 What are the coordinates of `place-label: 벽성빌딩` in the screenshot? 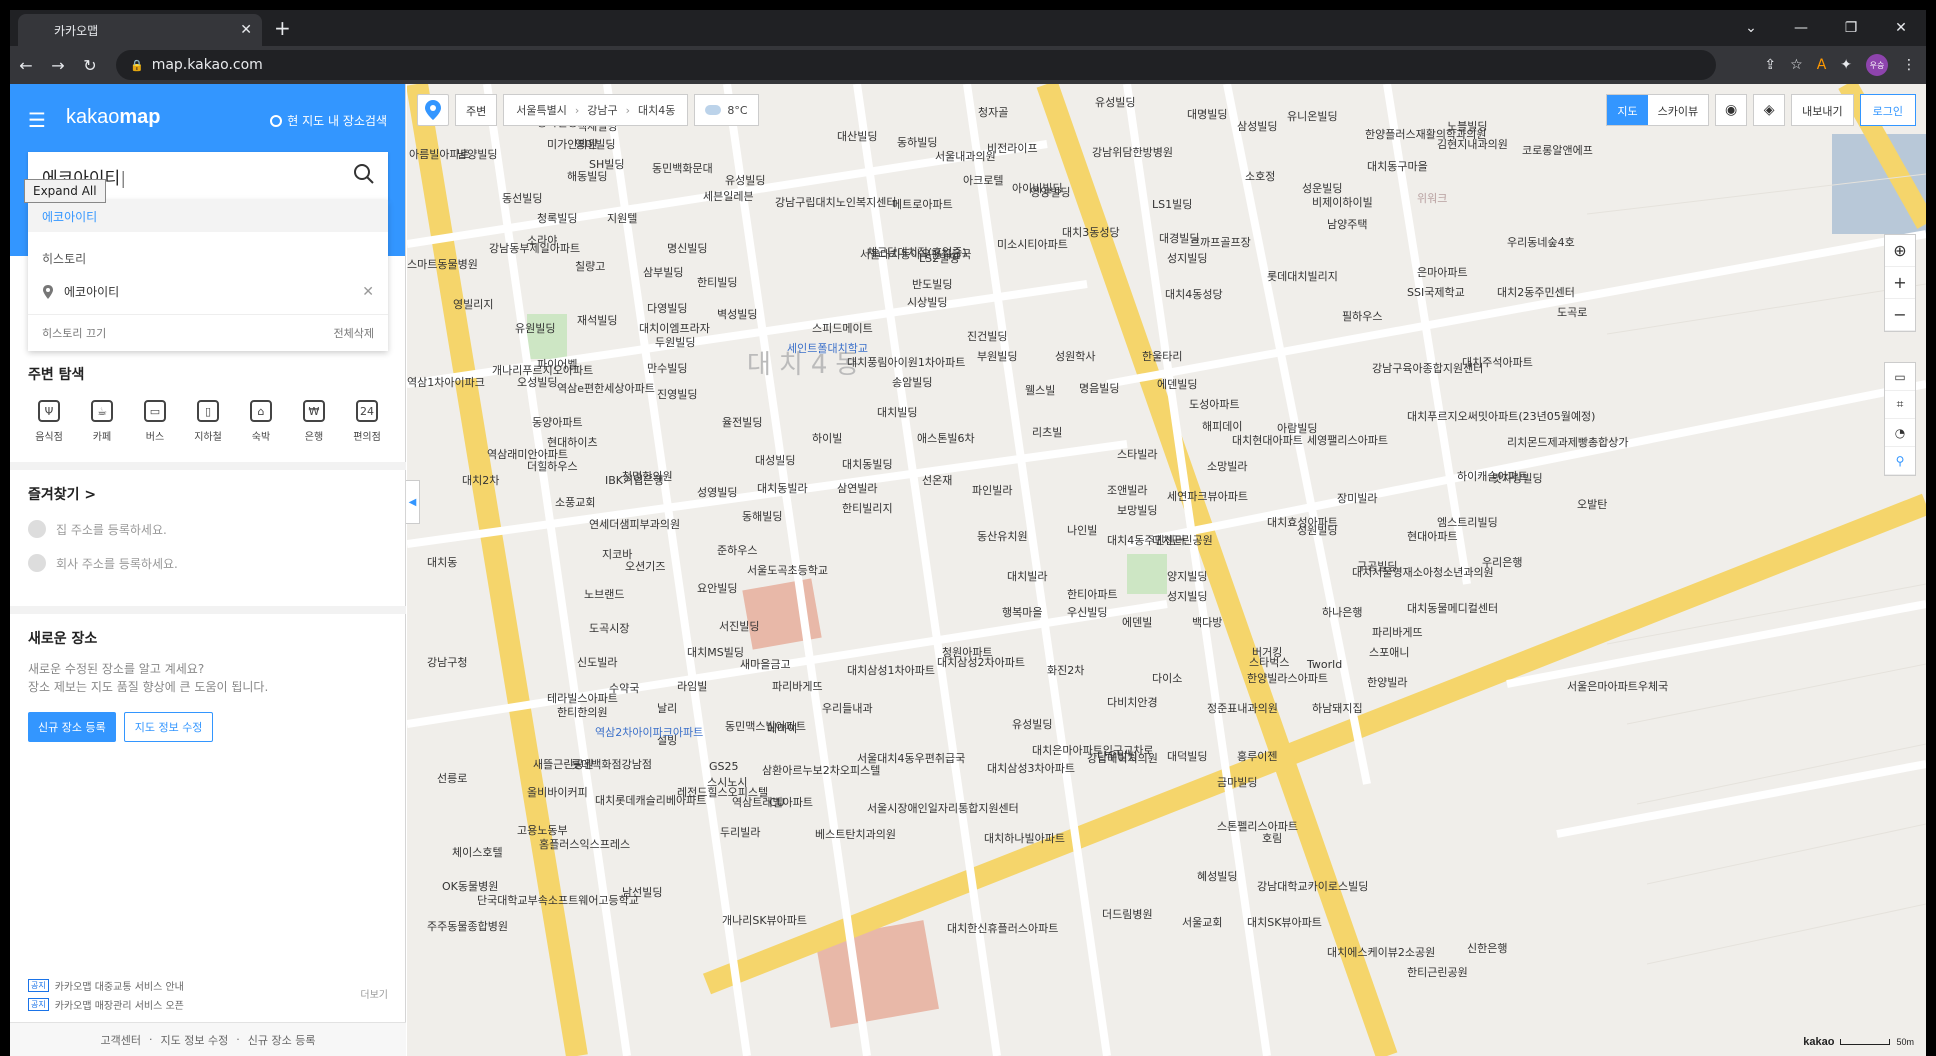 It's located at (737, 314).